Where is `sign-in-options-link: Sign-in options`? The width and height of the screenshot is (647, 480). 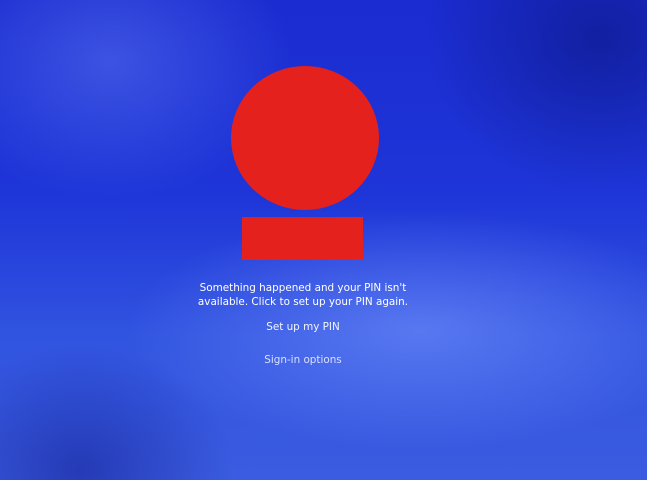
sign-in-options-link: Sign-in options is located at coordinates (303, 360).